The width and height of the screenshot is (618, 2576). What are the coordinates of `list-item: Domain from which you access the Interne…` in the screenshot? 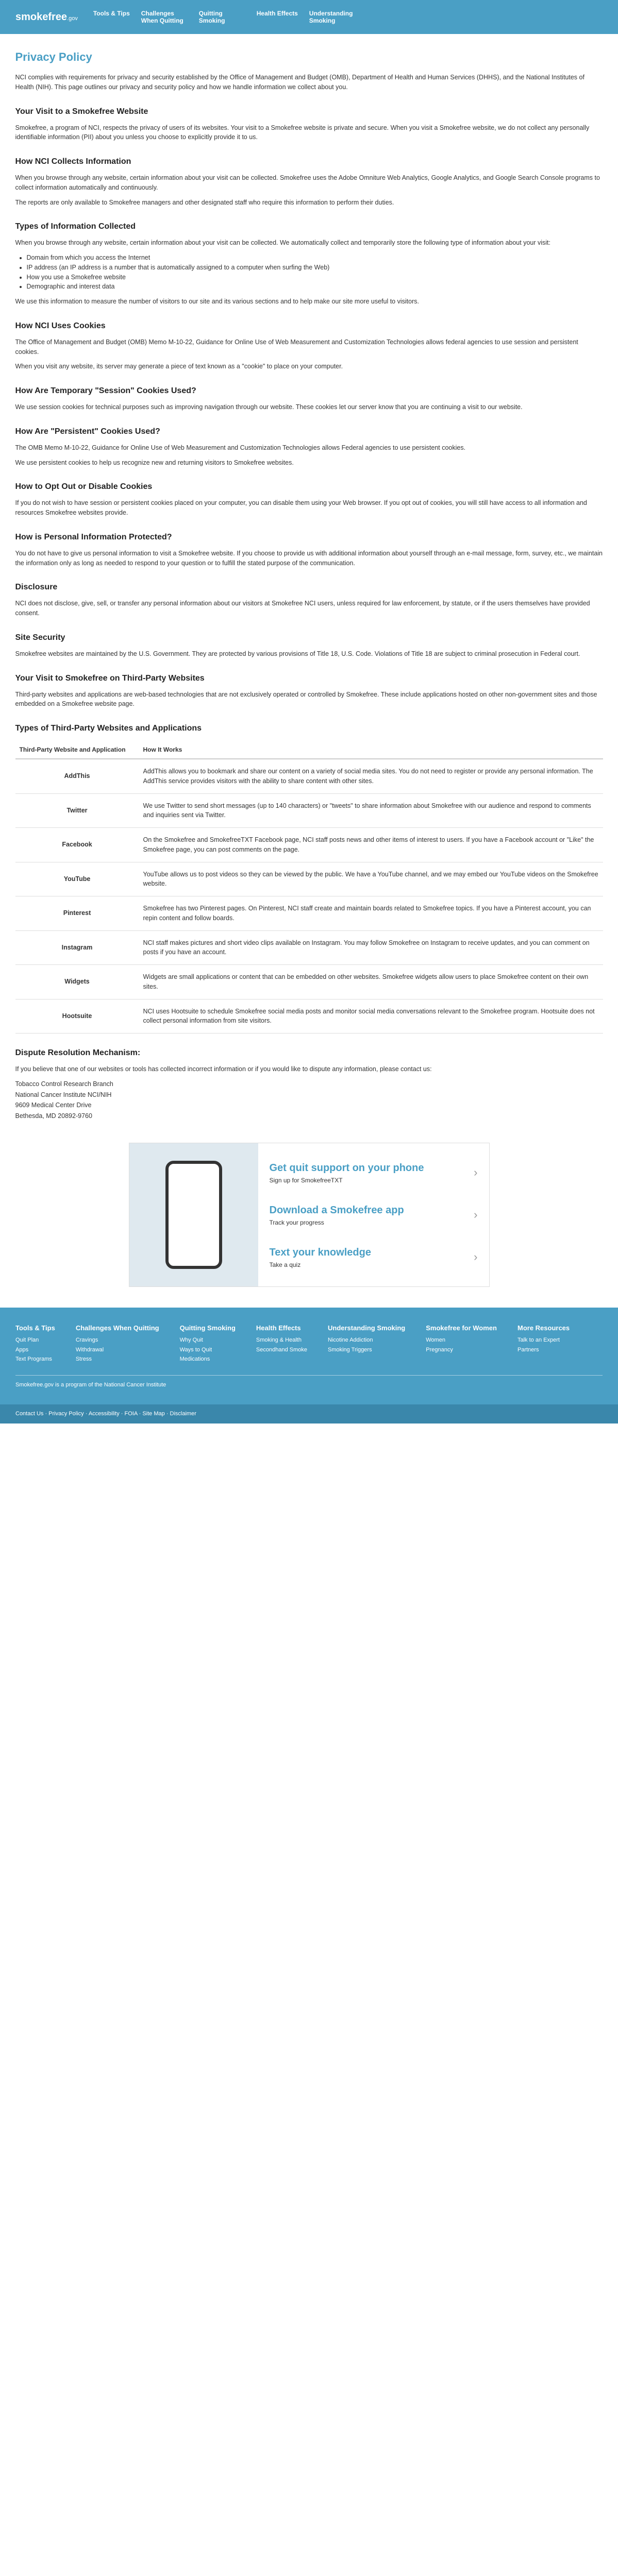 It's located at (315, 258).